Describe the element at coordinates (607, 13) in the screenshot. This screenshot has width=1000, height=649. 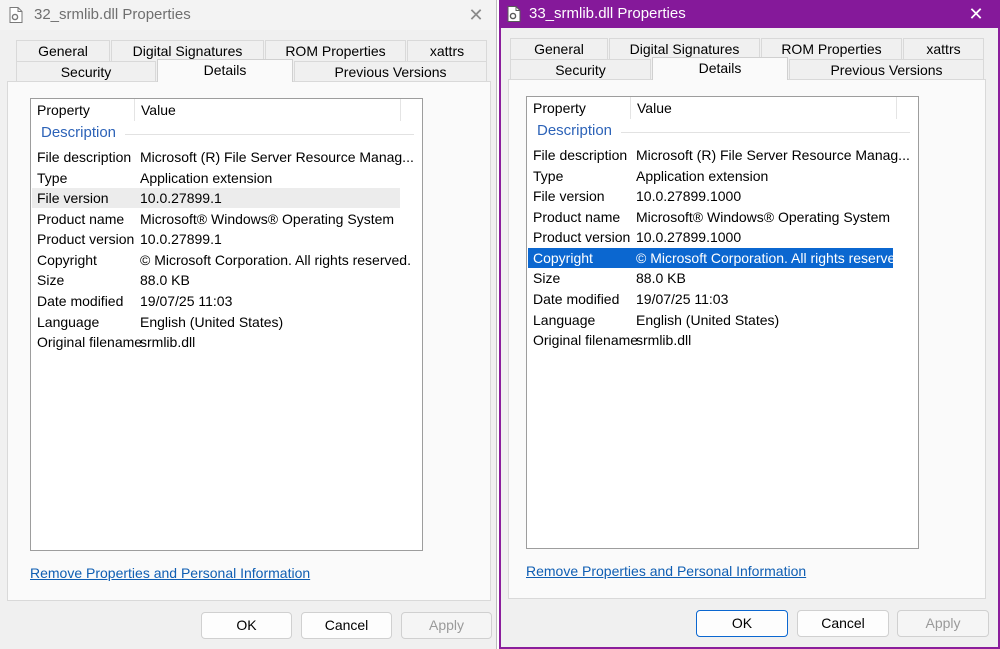
I see `window-title: 33_srmlib.dll Properties` at that location.